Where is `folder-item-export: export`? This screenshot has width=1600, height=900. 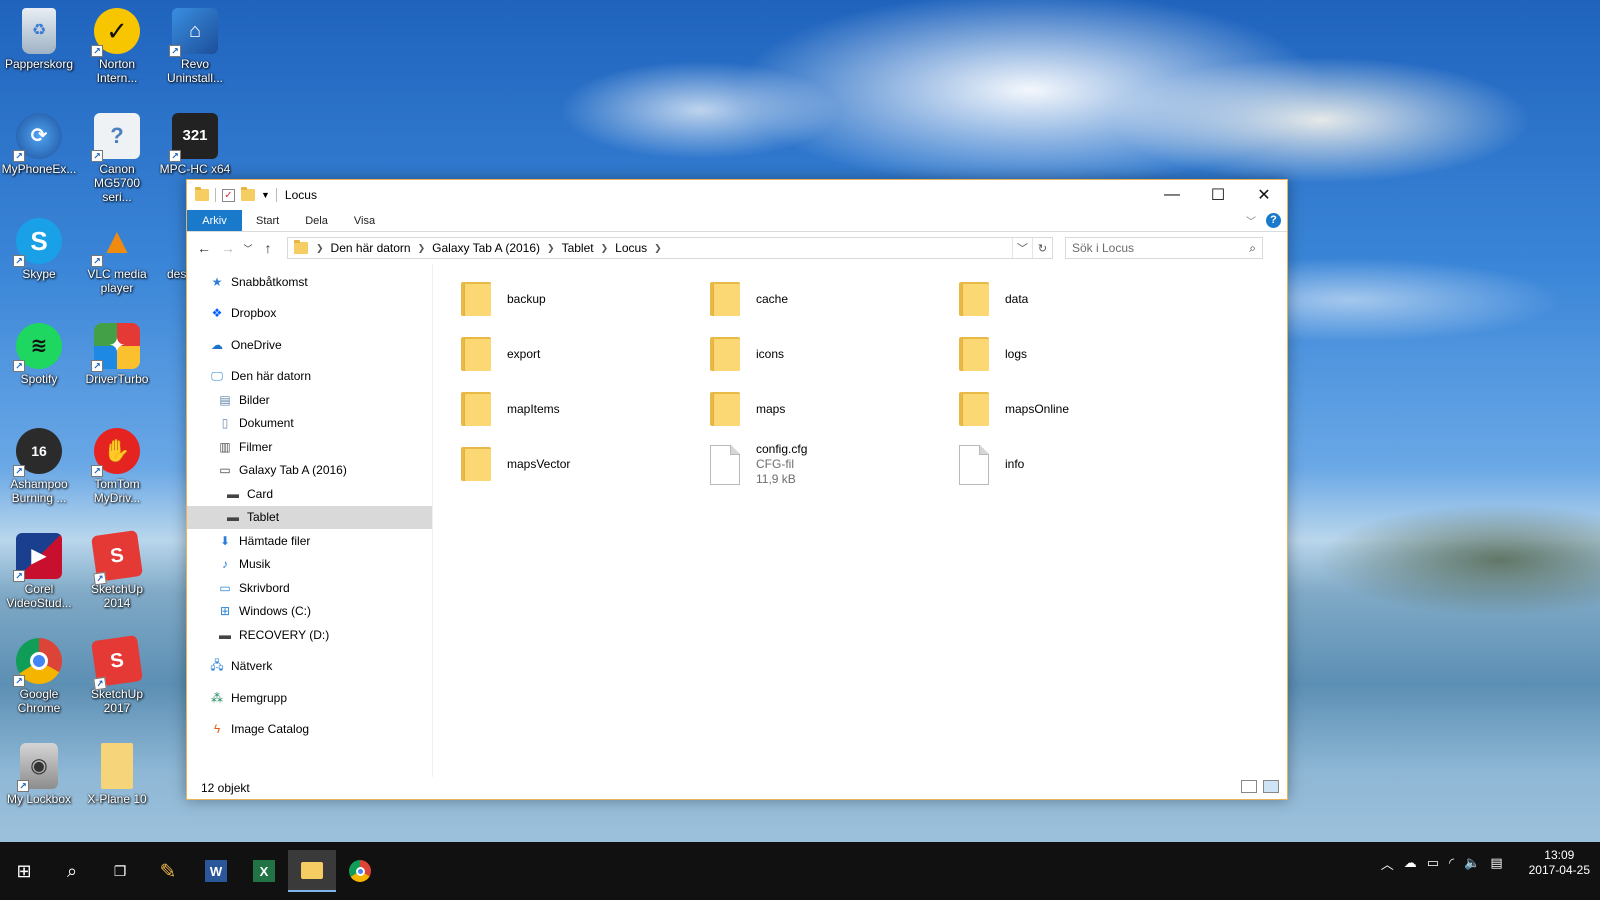 folder-item-export: export is located at coordinates (559, 354).